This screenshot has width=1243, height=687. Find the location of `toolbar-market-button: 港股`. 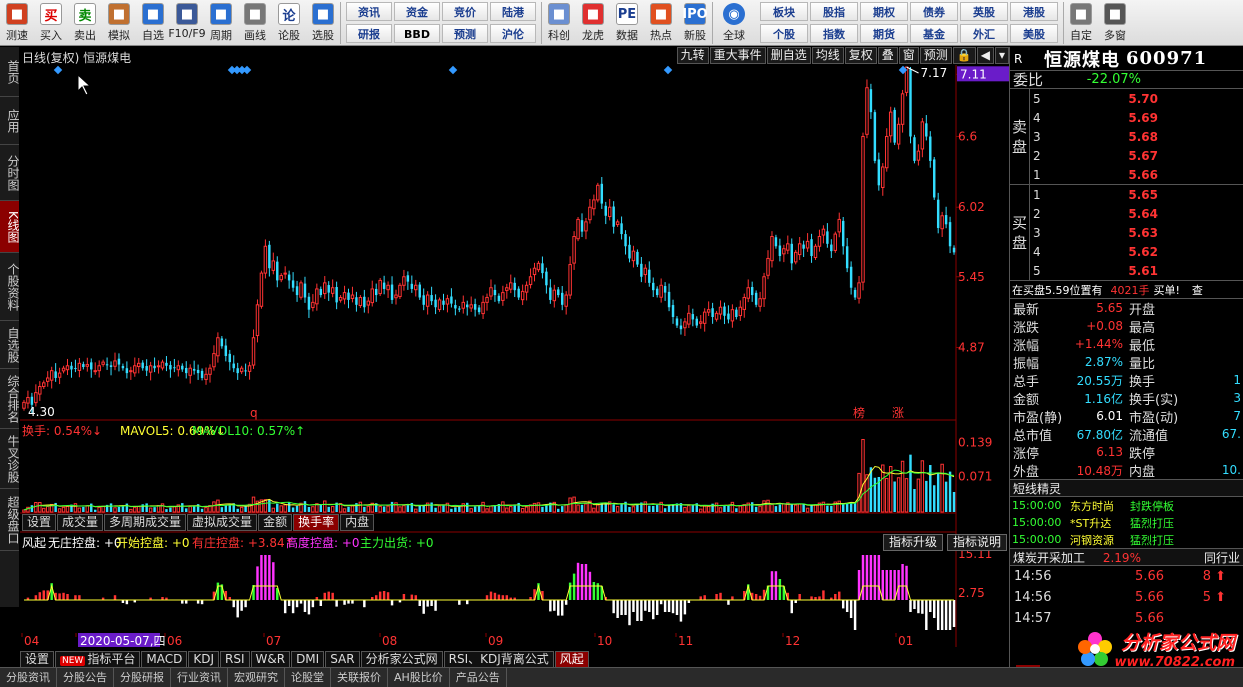

toolbar-market-button: 港股 is located at coordinates (1034, 11).